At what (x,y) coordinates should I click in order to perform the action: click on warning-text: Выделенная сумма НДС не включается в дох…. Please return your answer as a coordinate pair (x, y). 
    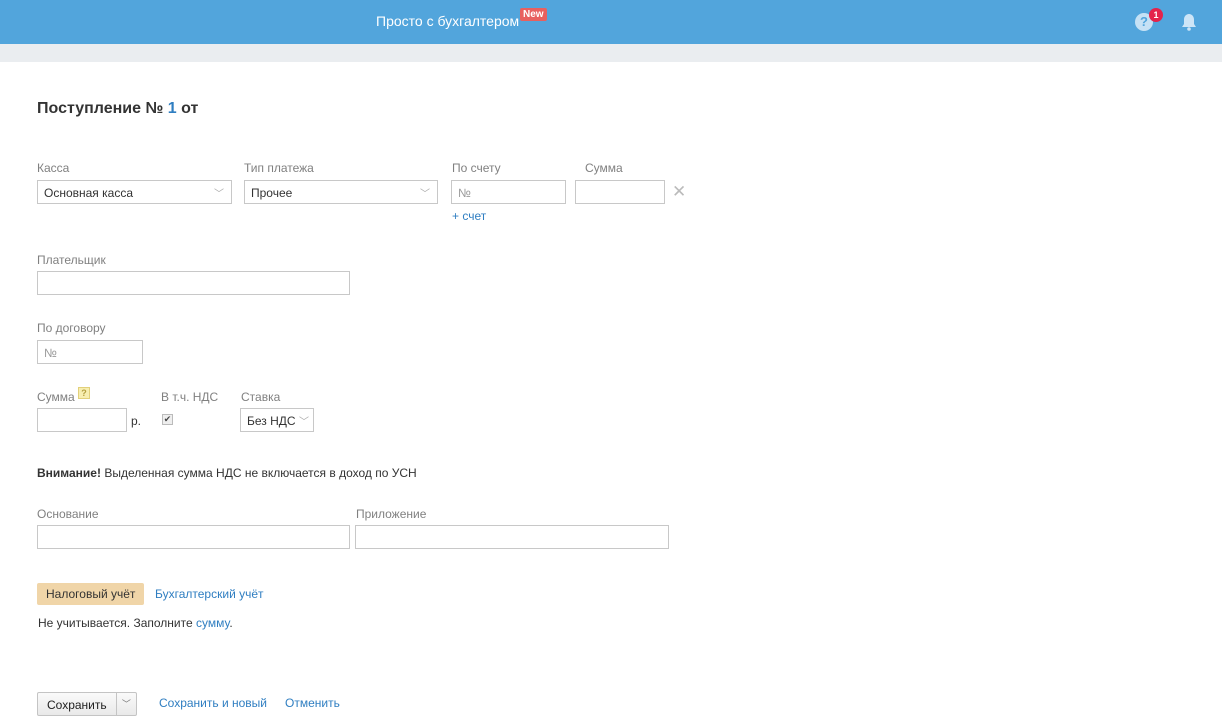
    Looking at the image, I should click on (258, 473).